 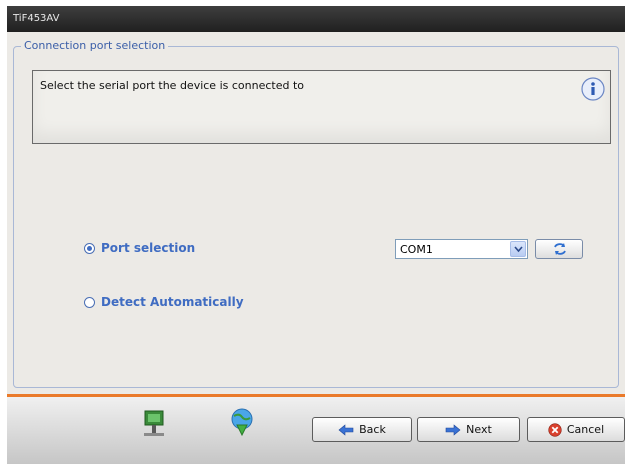 What do you see at coordinates (453, 429) in the screenshot?
I see `arrow-right-icon` at bounding box center [453, 429].